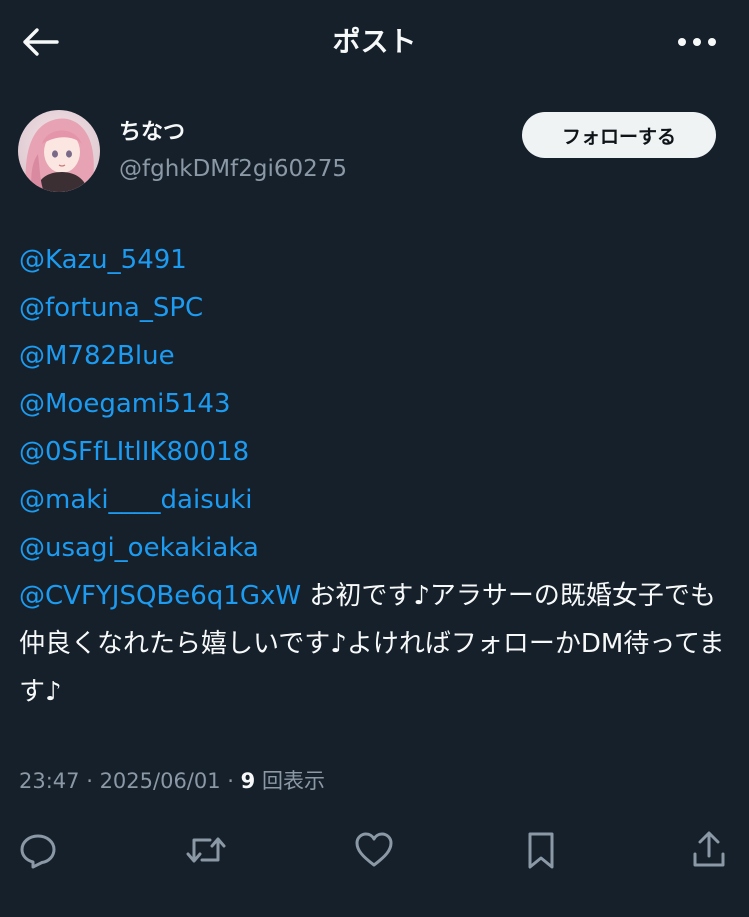 The height and width of the screenshot is (917, 749). Describe the element at coordinates (152, 133) in the screenshot. I see `author-display-name: ちなつ` at that location.